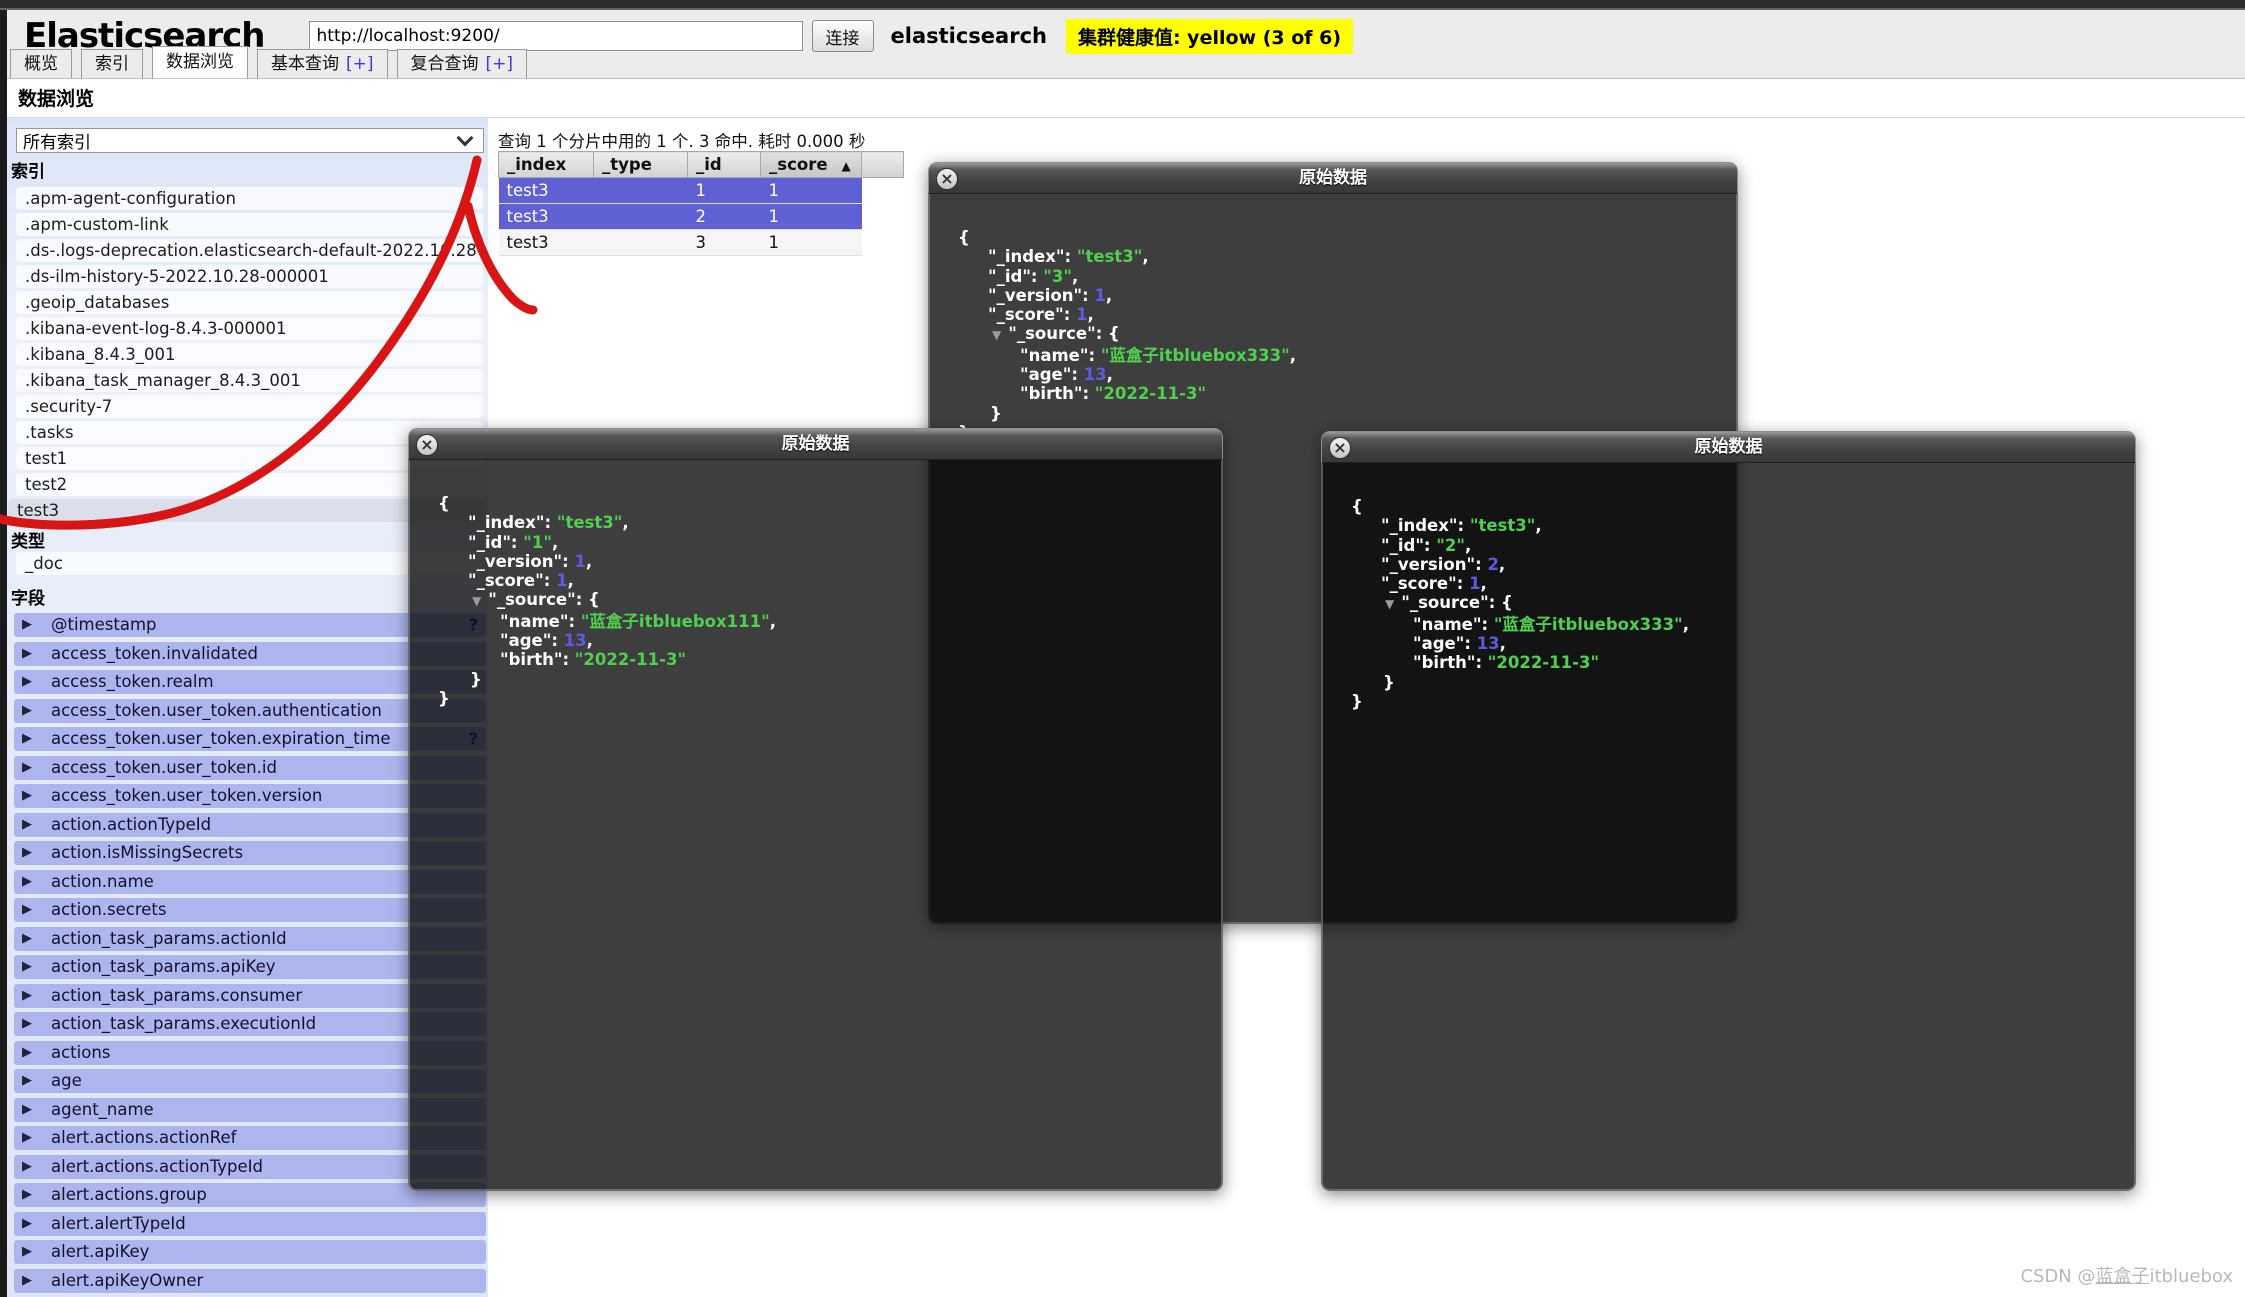 The height and width of the screenshot is (1297, 2245). Describe the element at coordinates (546, 190) in the screenshot. I see `cell-index: test3` at that location.